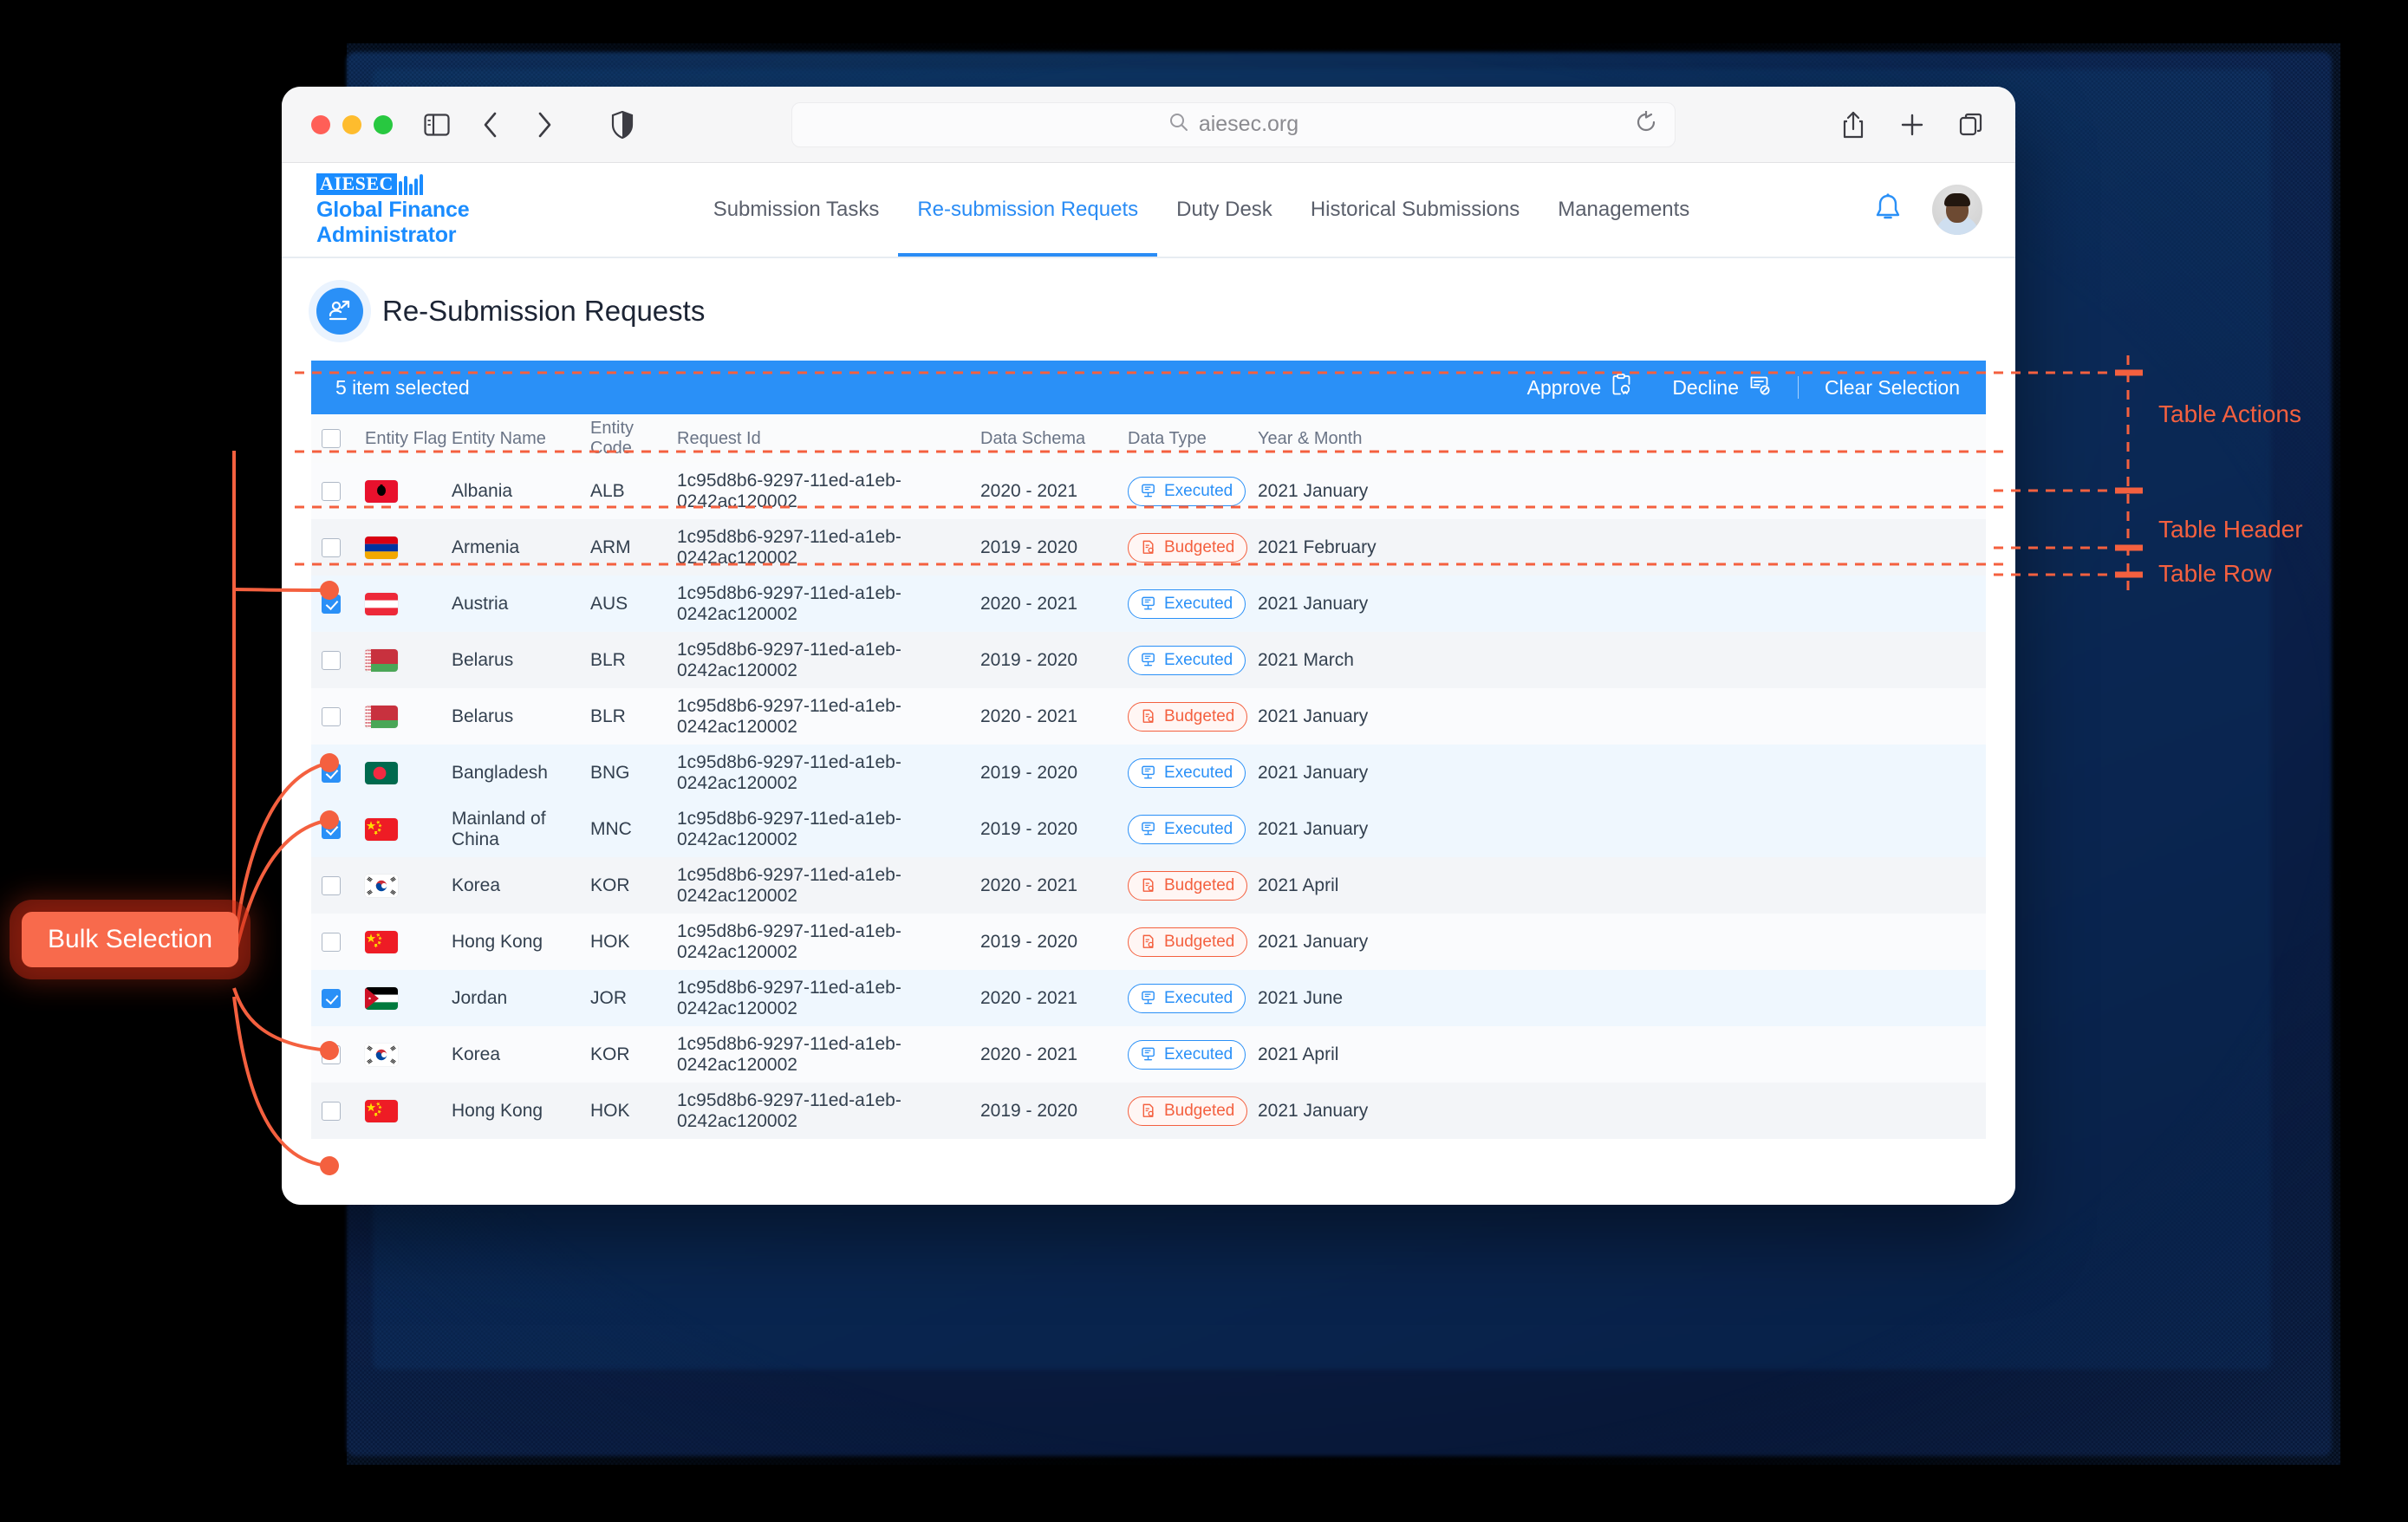 The image size is (2408, 1522). What do you see at coordinates (1853, 125) in the screenshot?
I see `share-icon` at bounding box center [1853, 125].